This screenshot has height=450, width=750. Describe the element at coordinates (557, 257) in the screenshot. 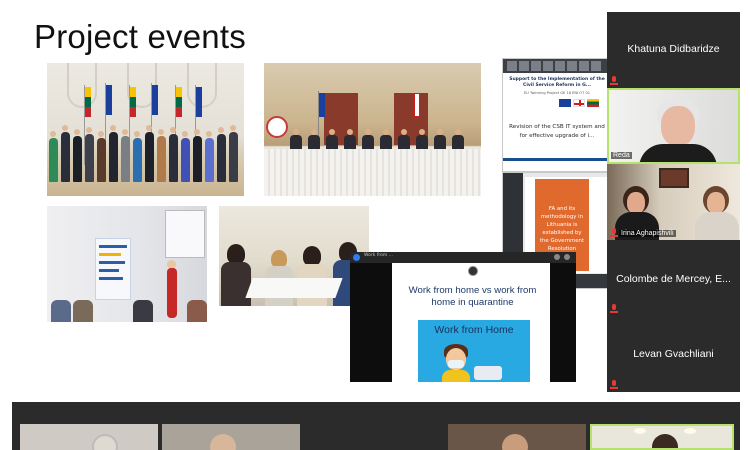

I see `window-minimize-icon` at that location.